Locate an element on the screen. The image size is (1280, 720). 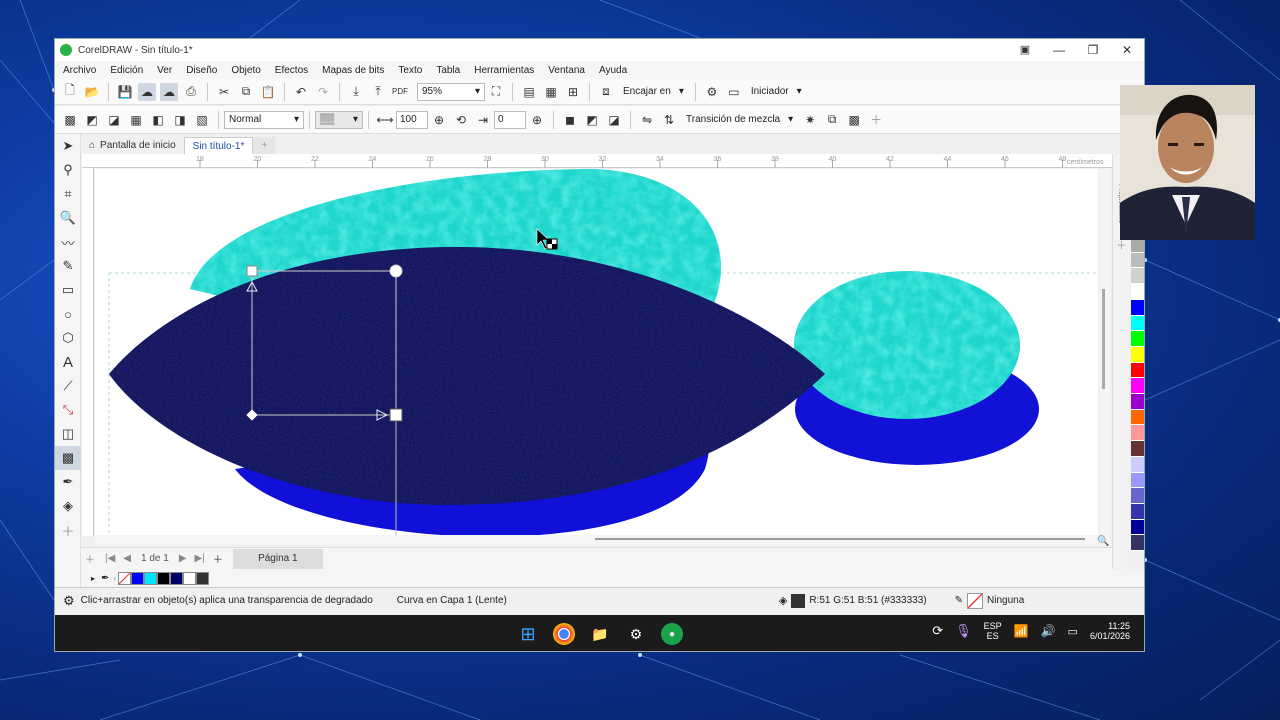
bitmap-pattern-transparency-icon: ◧ is located at coordinates (158, 120).